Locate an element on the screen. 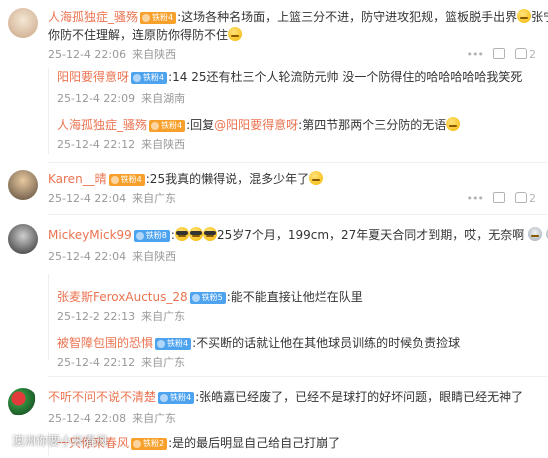 Image resolution: width=548 pixels, height=458 pixels. reply-item: 张麦斯FeroxAuctus_28 铁粉5:能不能直接让他烂在队里 is located at coordinates (210, 297).